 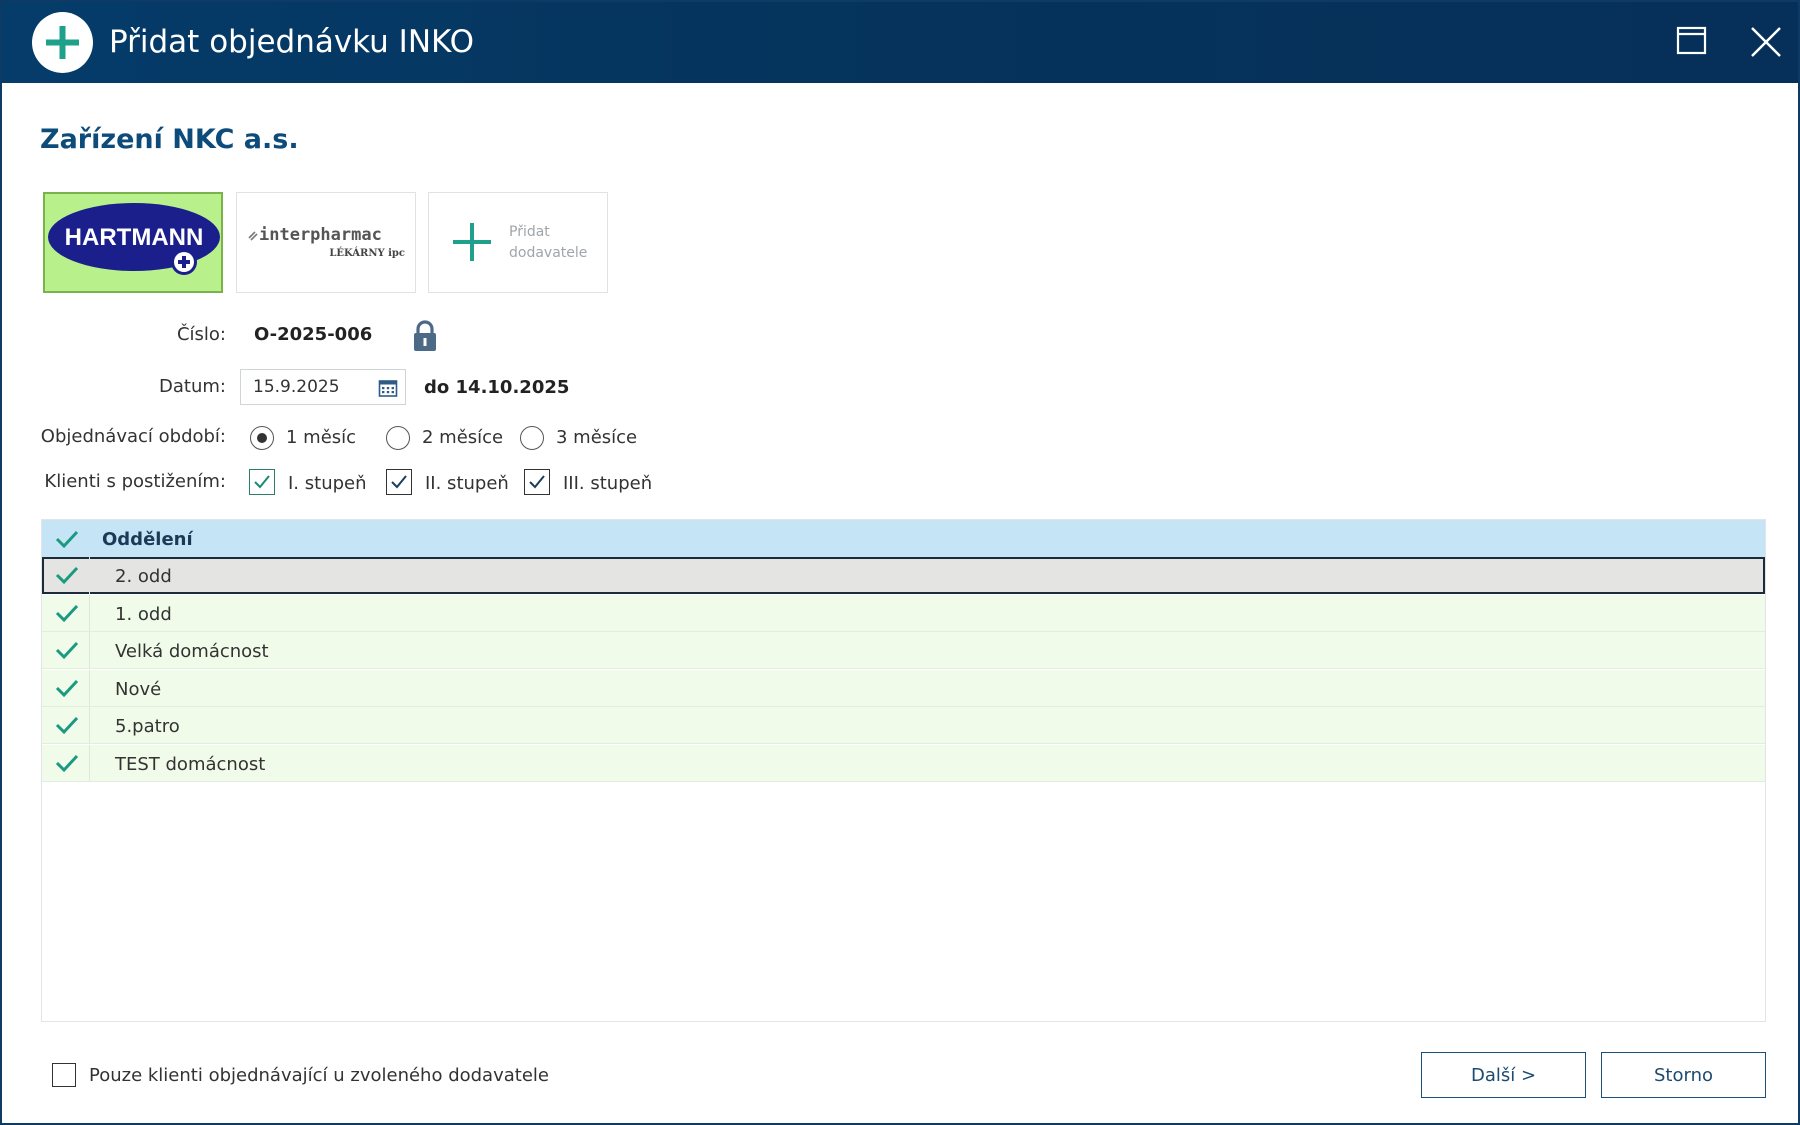 I want to click on radio-selected-dot, so click(x=262, y=438).